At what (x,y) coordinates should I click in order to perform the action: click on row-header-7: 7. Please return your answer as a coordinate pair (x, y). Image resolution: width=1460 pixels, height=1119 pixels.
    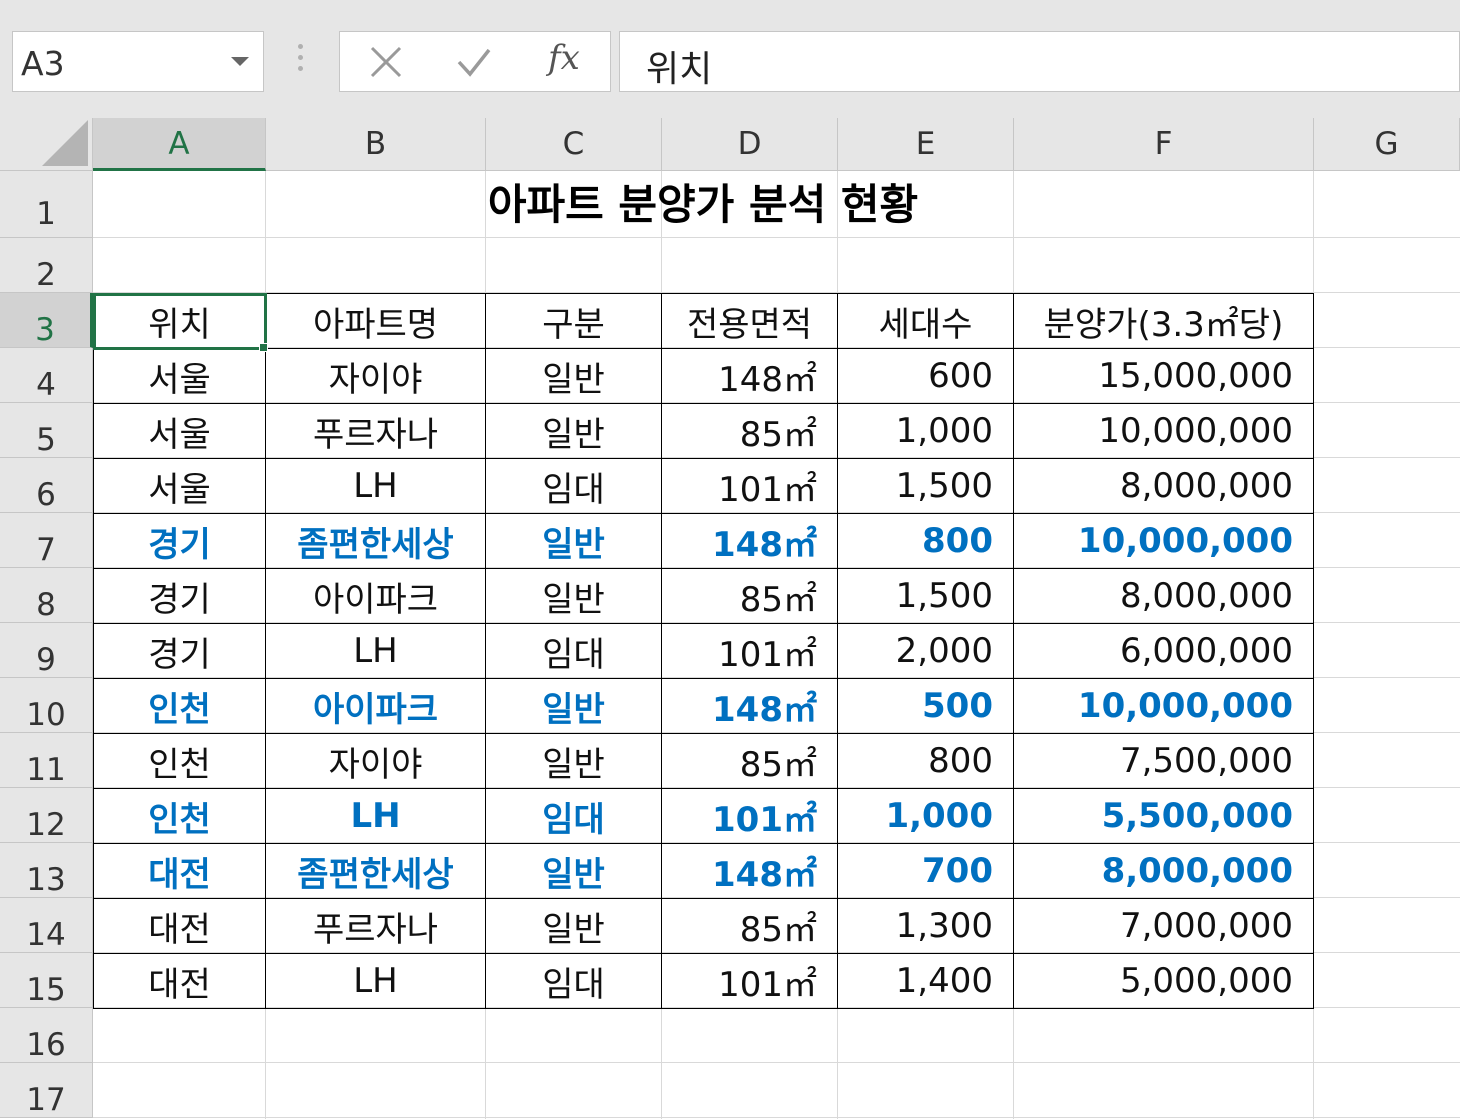
    Looking at the image, I should click on (46, 540).